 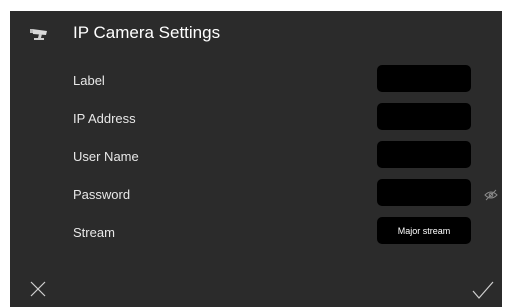 What do you see at coordinates (483, 290) in the screenshot?
I see `check-icon` at bounding box center [483, 290].